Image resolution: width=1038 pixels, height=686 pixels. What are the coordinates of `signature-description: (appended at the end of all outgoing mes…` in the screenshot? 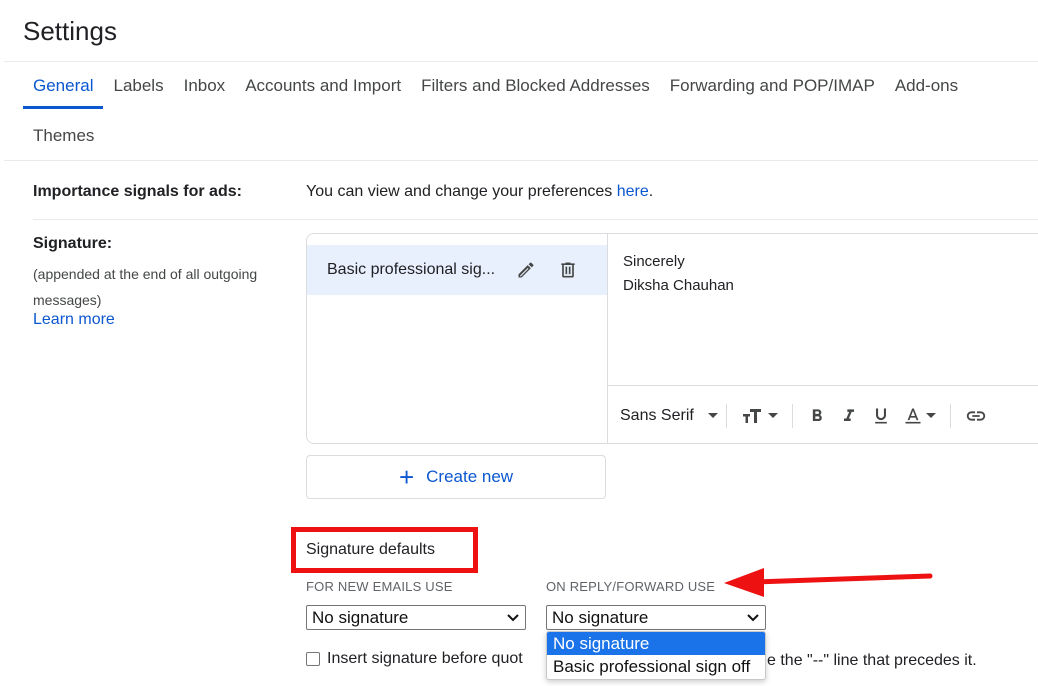 It's located at (145, 287).